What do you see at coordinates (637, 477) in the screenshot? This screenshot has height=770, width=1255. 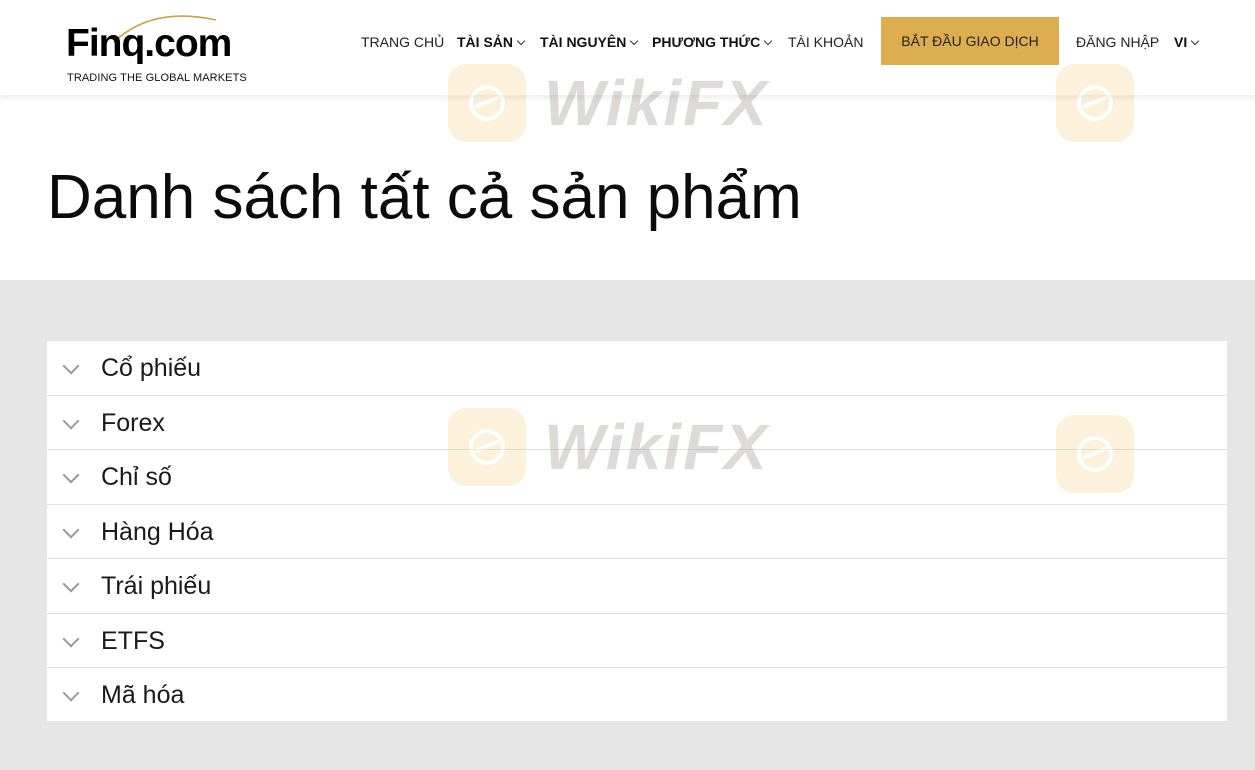 I see `accordion-item-indices: Chỉ số` at bounding box center [637, 477].